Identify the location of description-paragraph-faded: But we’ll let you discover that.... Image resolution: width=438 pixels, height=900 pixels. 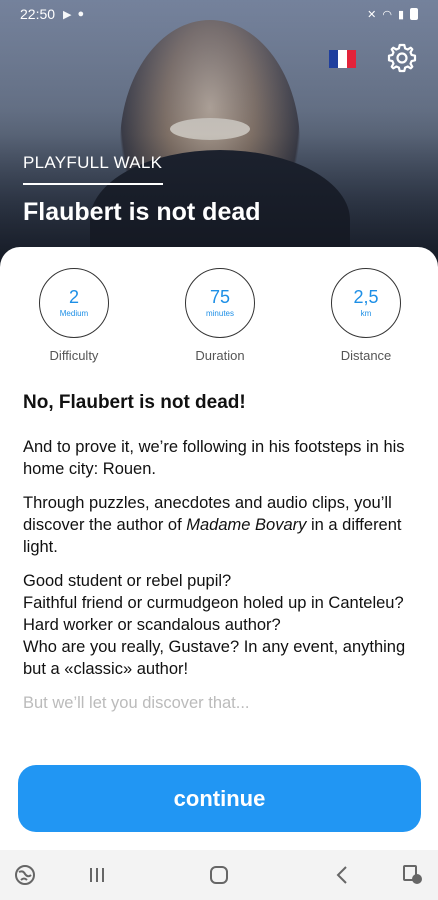
(136, 703).